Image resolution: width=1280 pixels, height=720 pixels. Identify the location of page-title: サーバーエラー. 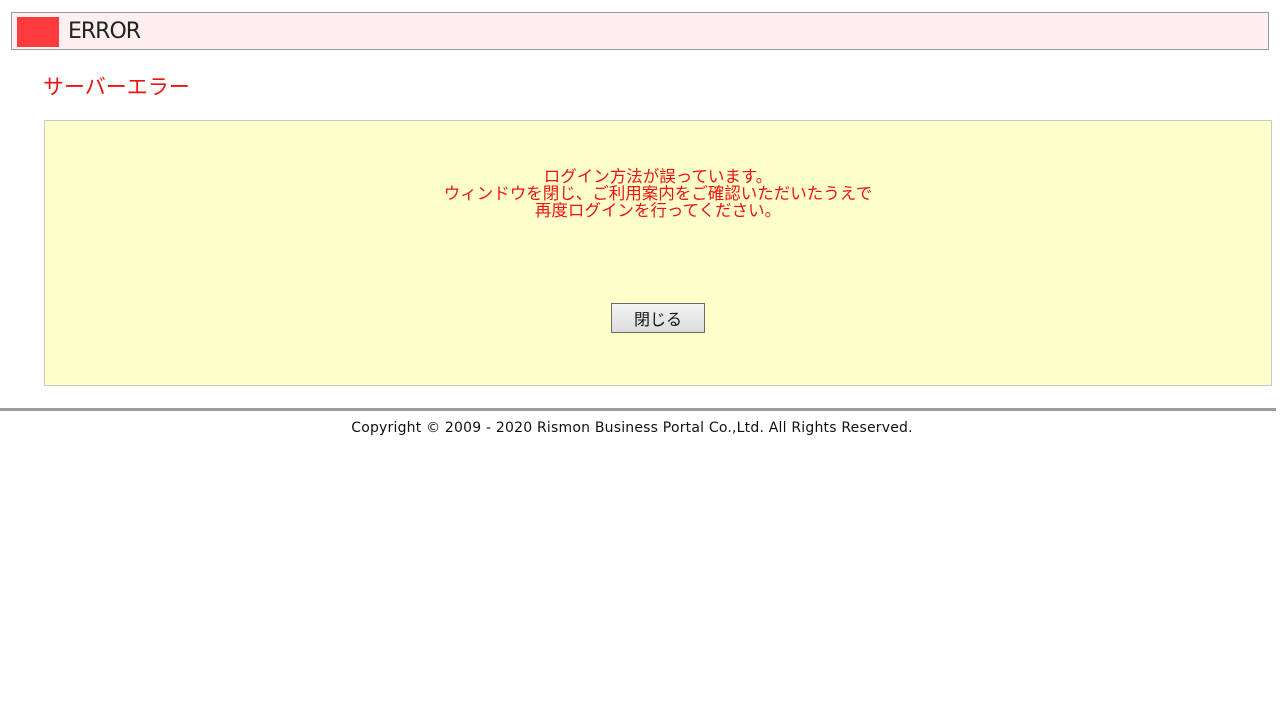
(116, 87).